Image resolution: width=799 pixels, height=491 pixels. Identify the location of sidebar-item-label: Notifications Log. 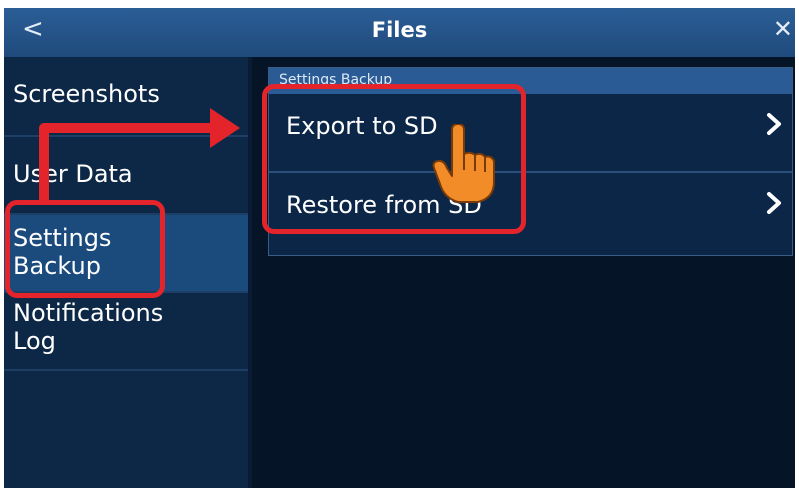
(88, 327).